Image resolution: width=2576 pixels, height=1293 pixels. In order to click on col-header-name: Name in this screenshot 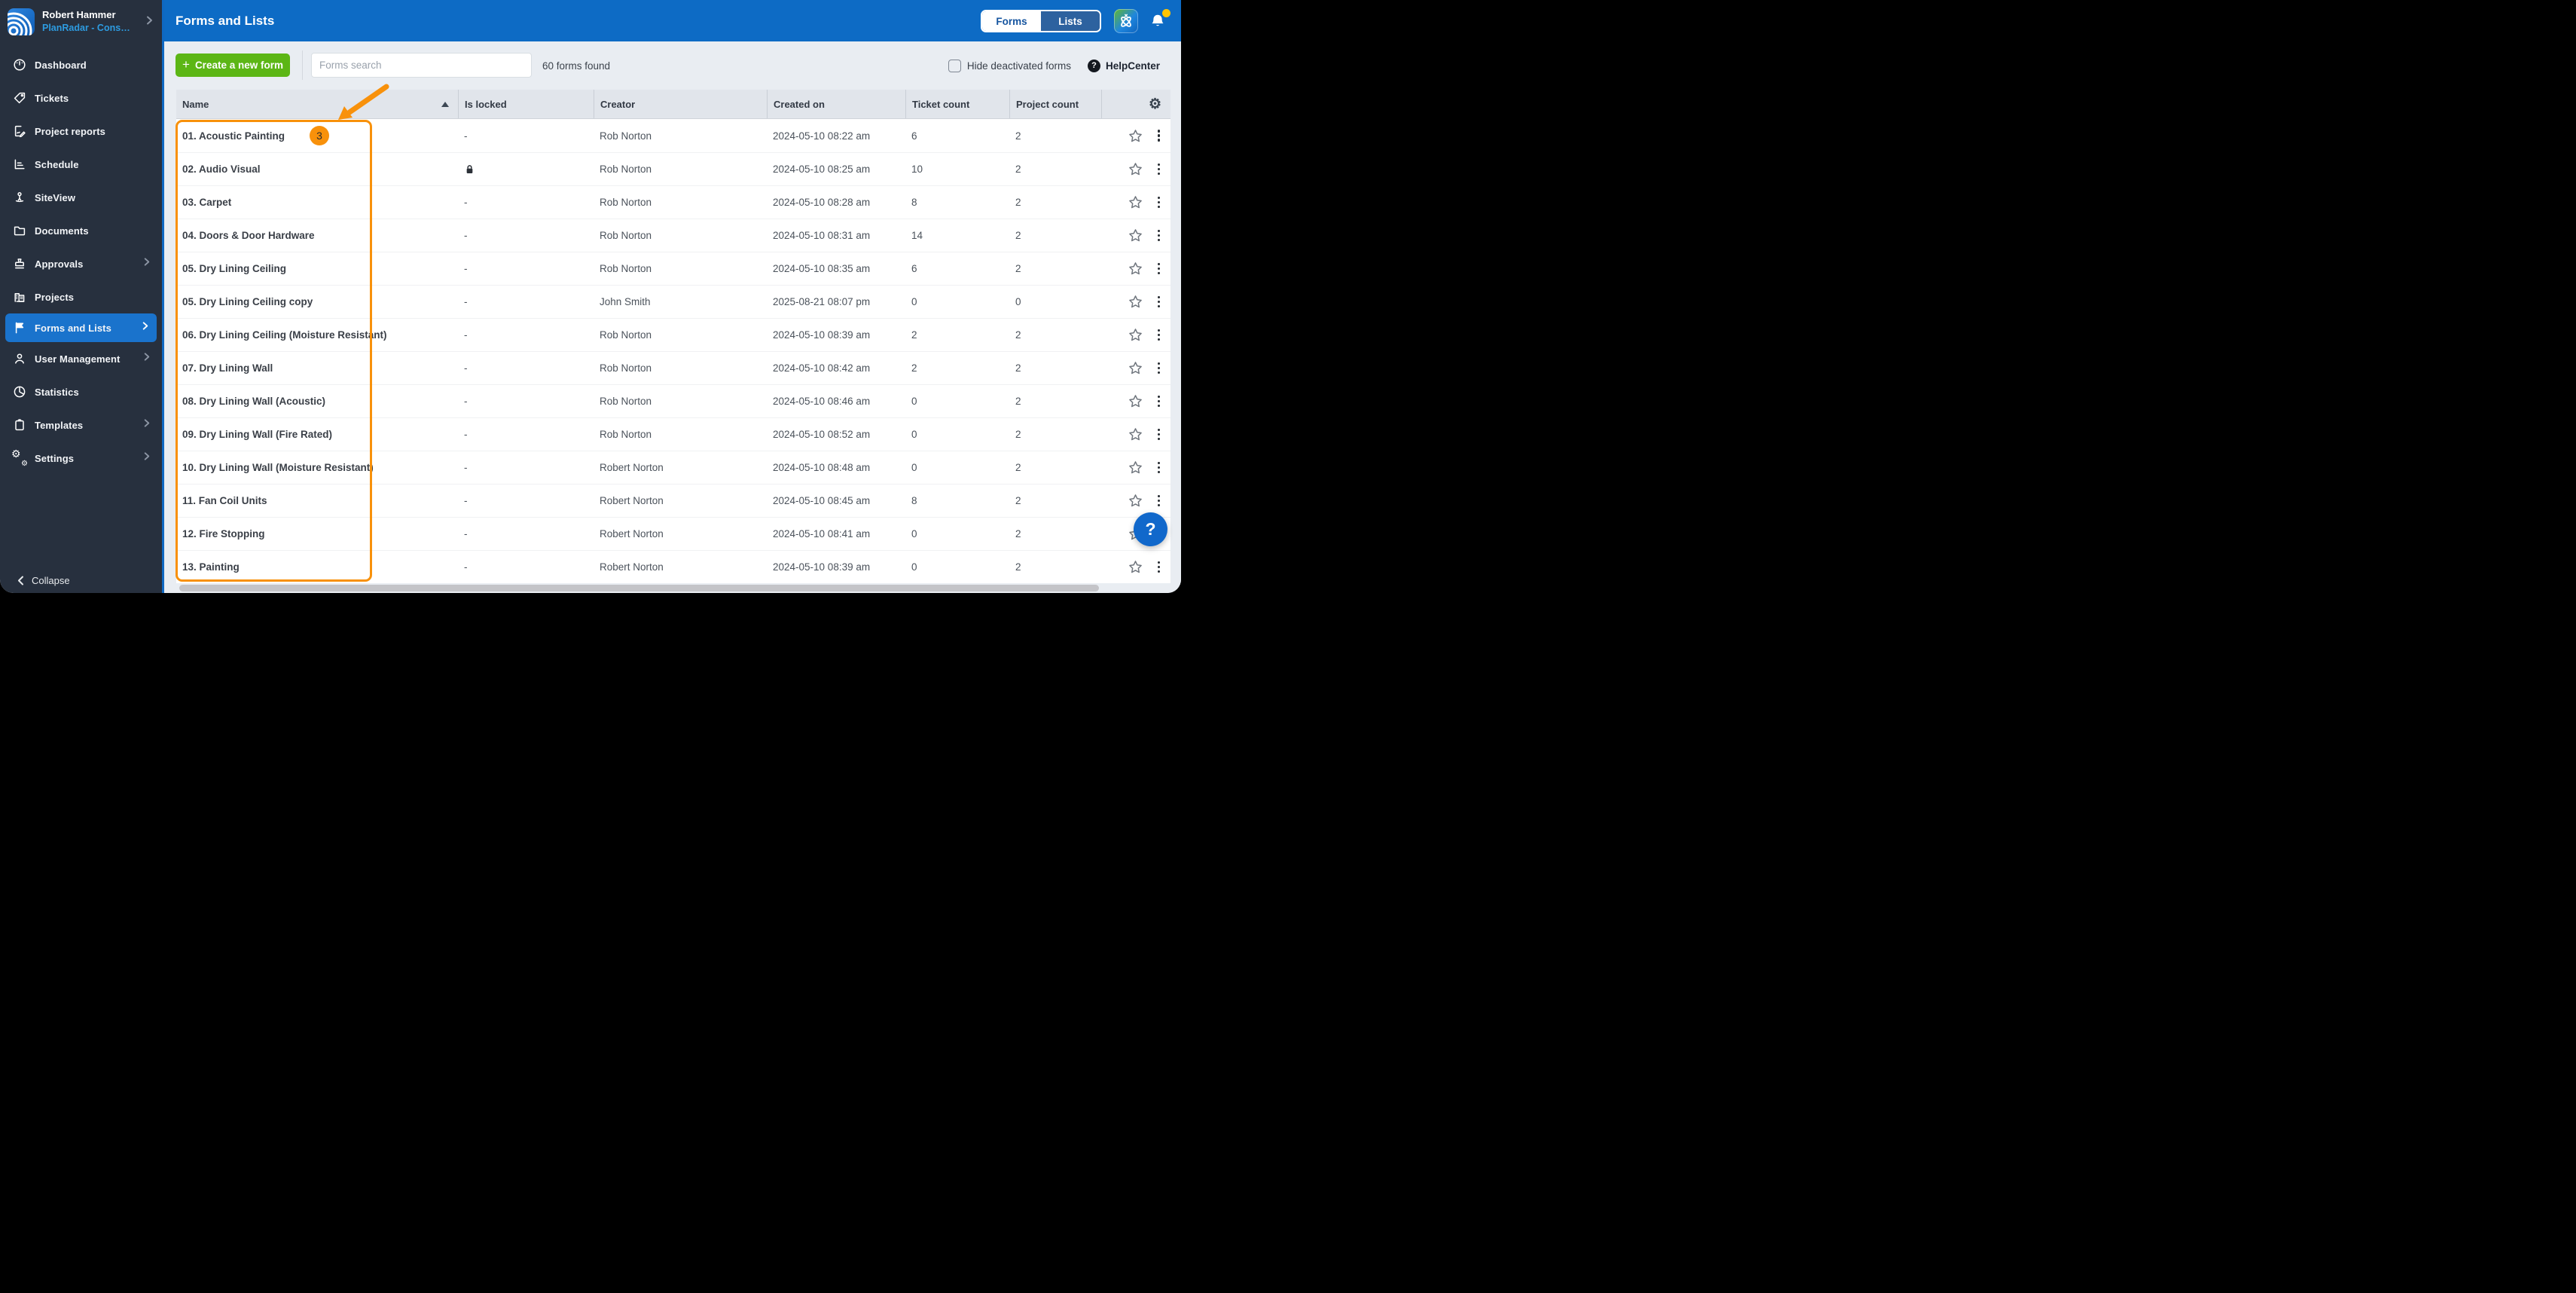, I will do `click(317, 104)`.